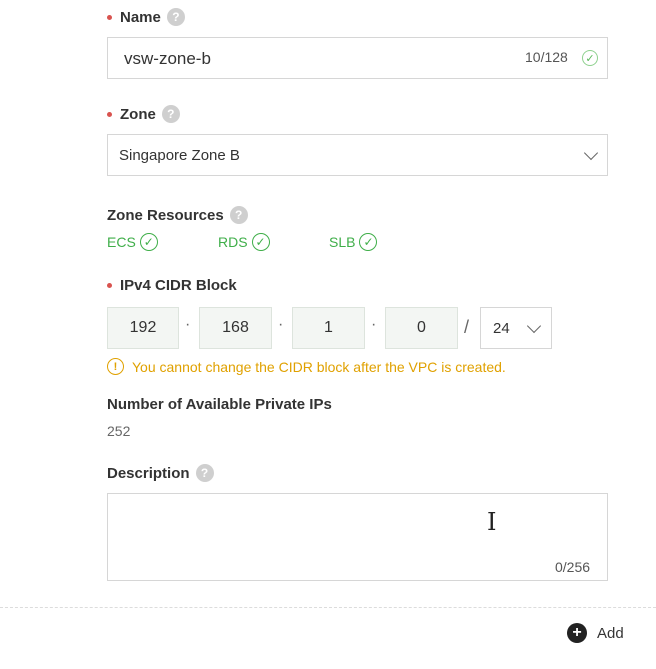  I want to click on cidr-octet-3: 1, so click(328, 328).